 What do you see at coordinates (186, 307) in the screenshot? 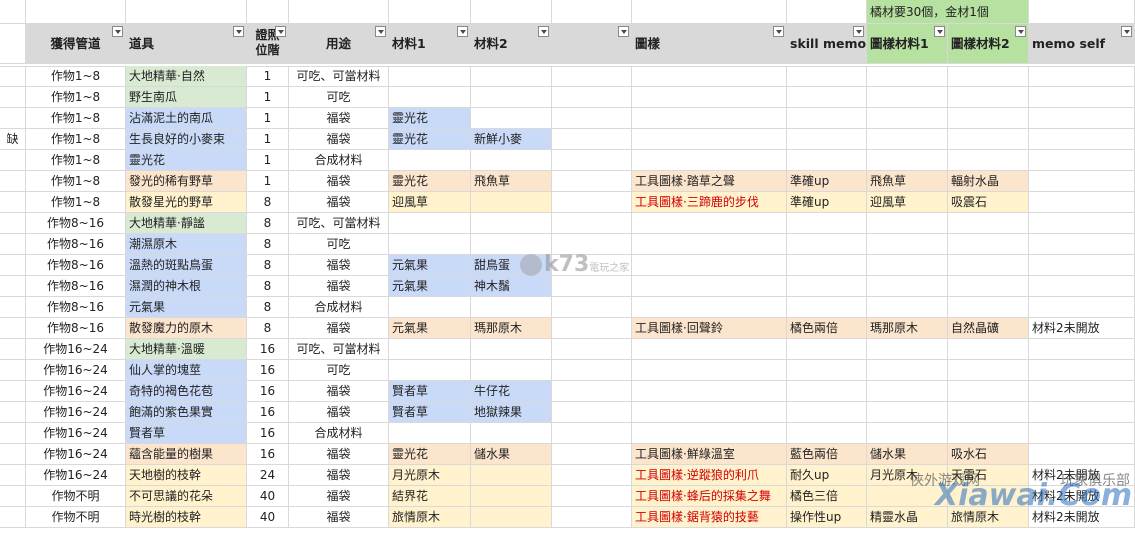
I see `cell-item: 元氣果` at bounding box center [186, 307].